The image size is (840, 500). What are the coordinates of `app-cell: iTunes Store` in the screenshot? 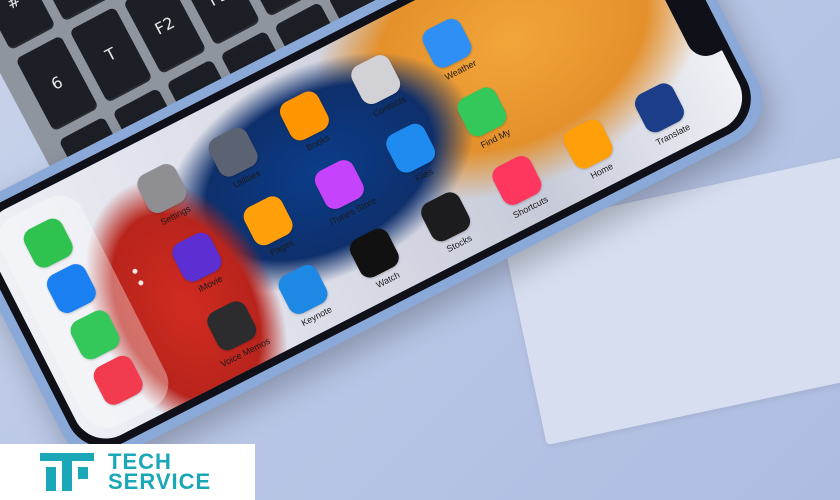 It's located at (342, 190).